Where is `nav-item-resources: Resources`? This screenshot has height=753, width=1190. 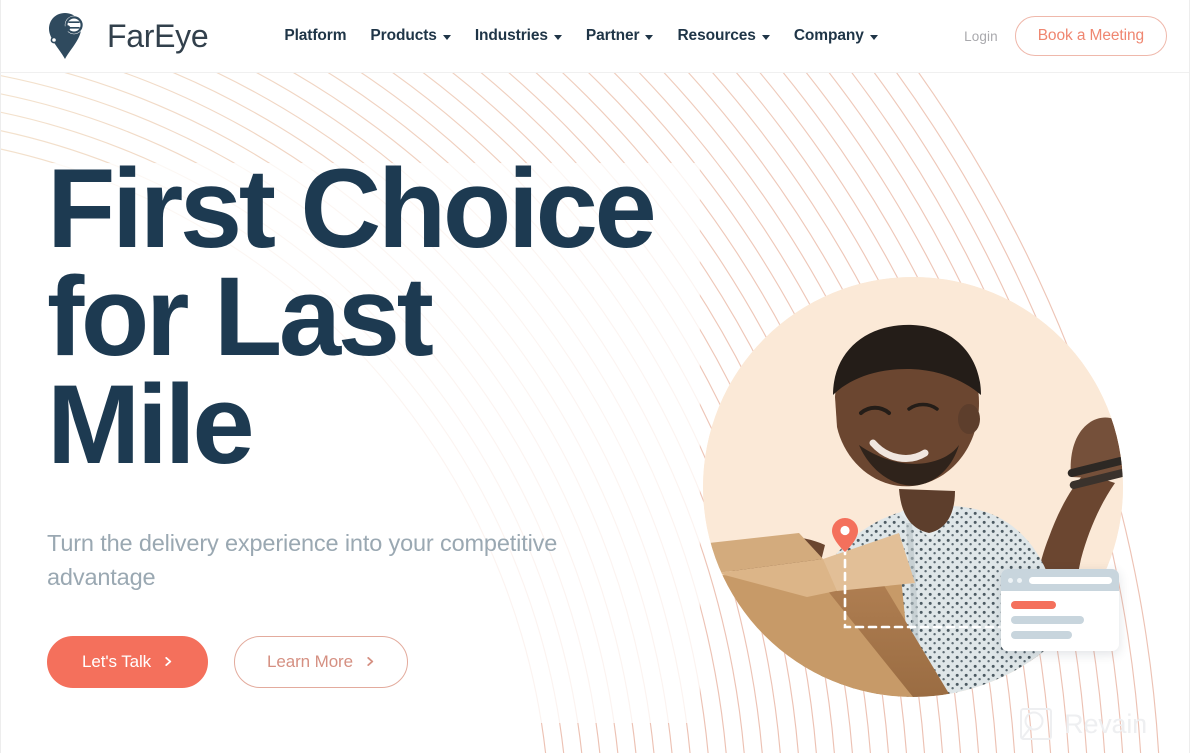
nav-item-resources: Resources is located at coordinates (723, 36).